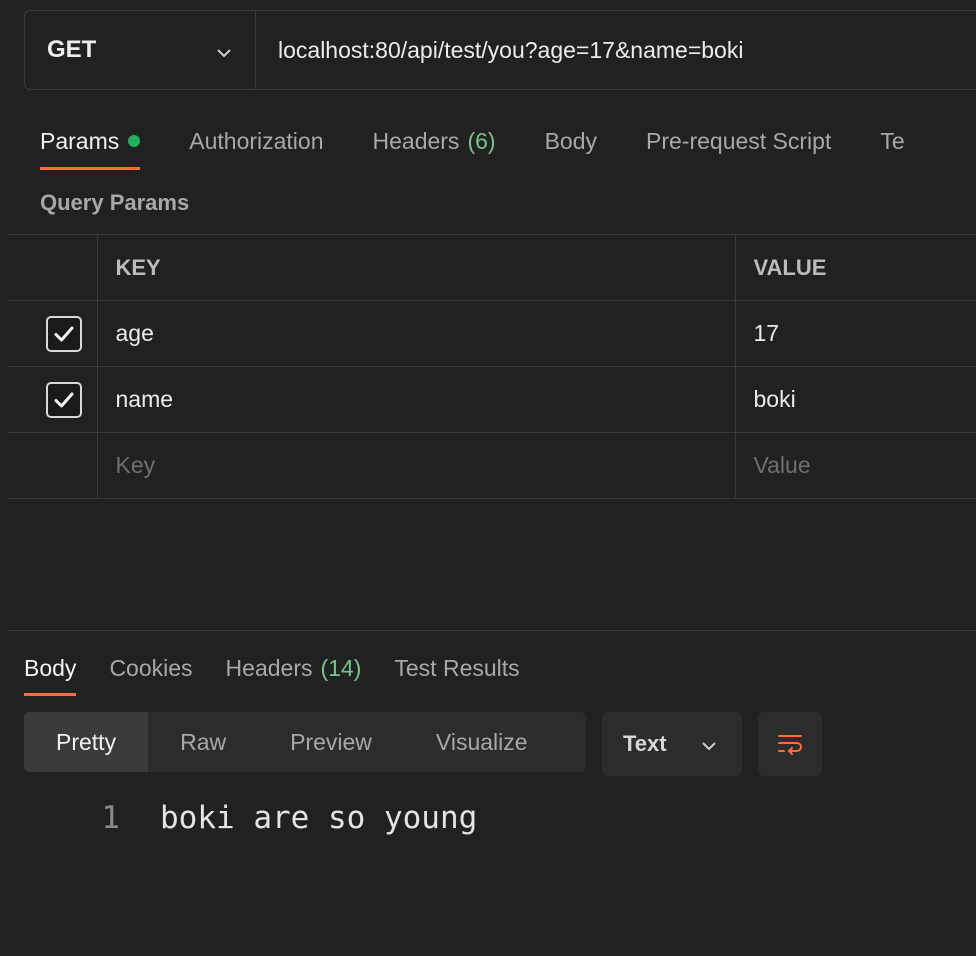  I want to click on tab-label: Test Results, so click(457, 667).